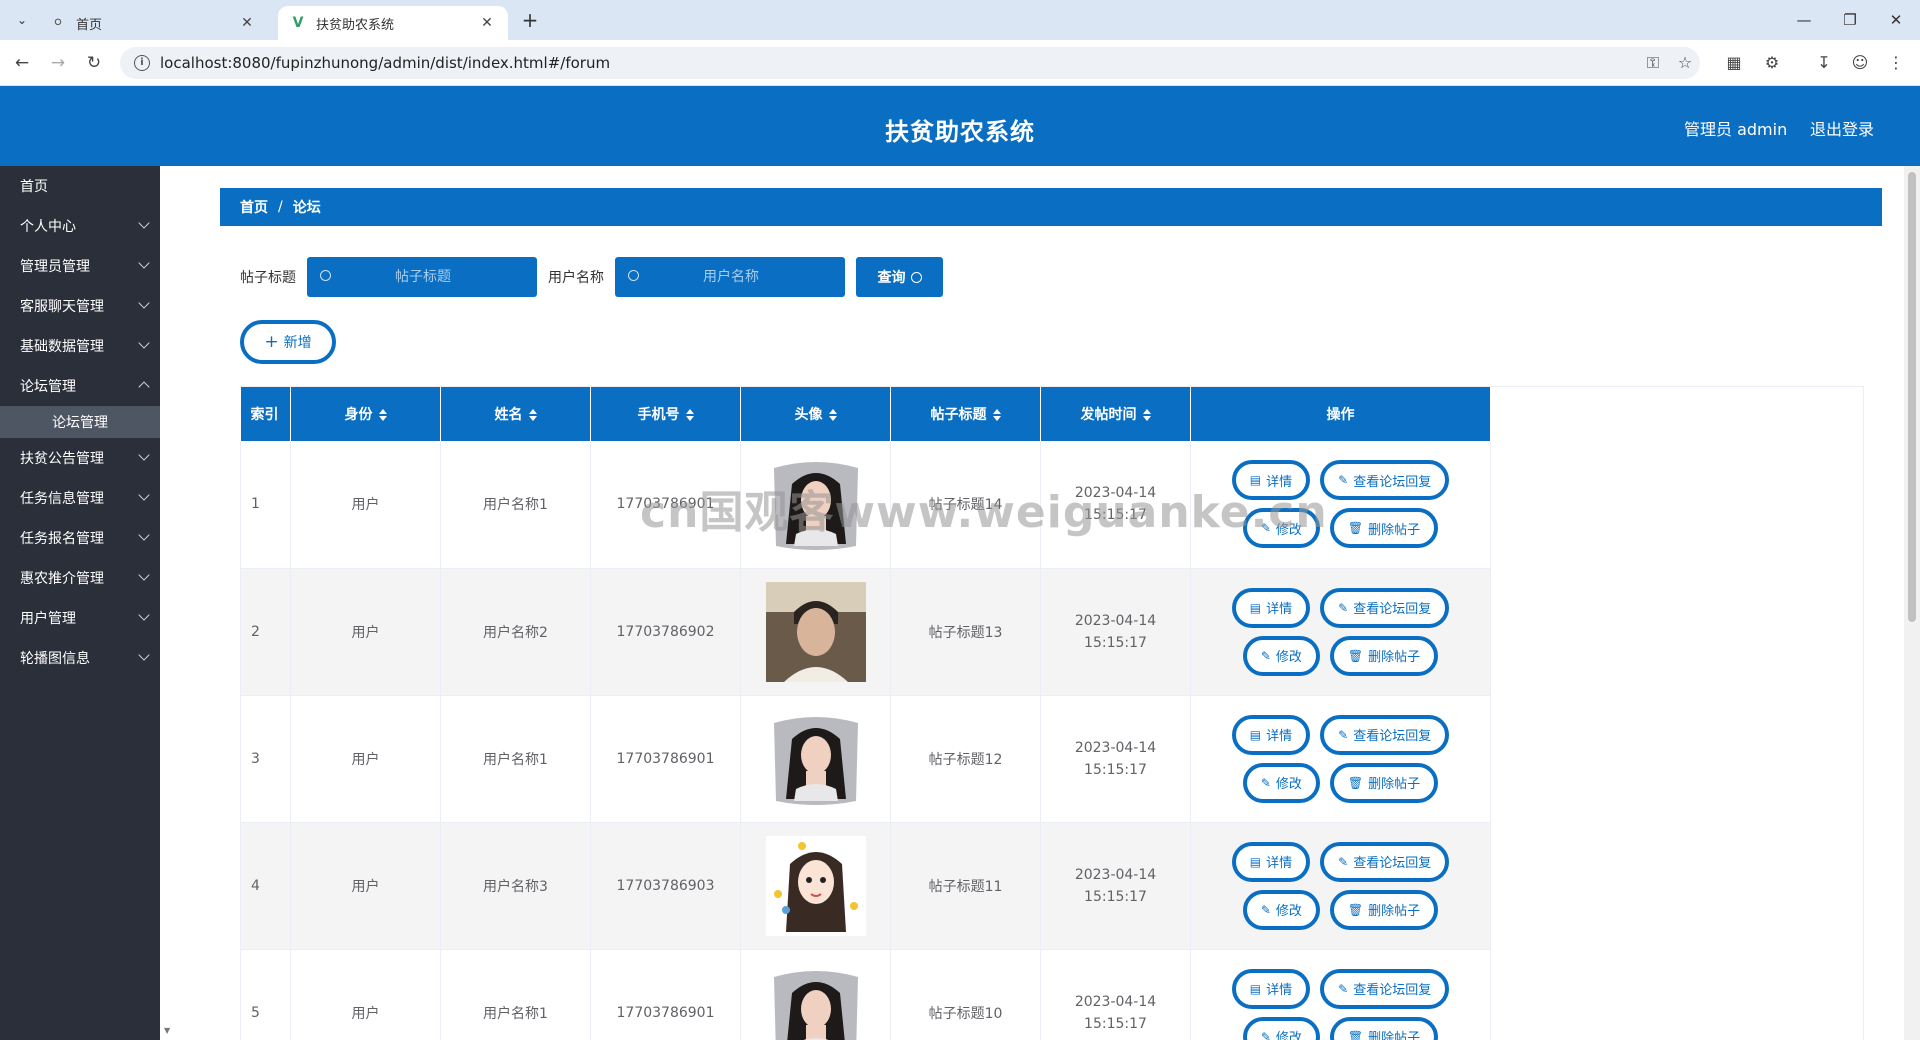  I want to click on sidebar-item-profile: 个人中心, so click(80, 226).